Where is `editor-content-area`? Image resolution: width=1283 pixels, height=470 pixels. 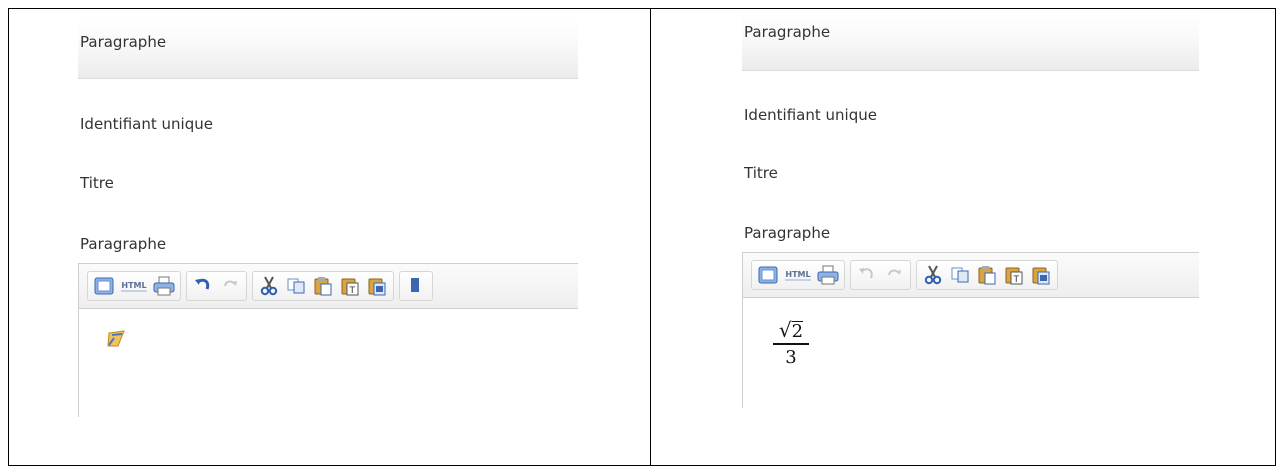
editor-content-area is located at coordinates (328, 363).